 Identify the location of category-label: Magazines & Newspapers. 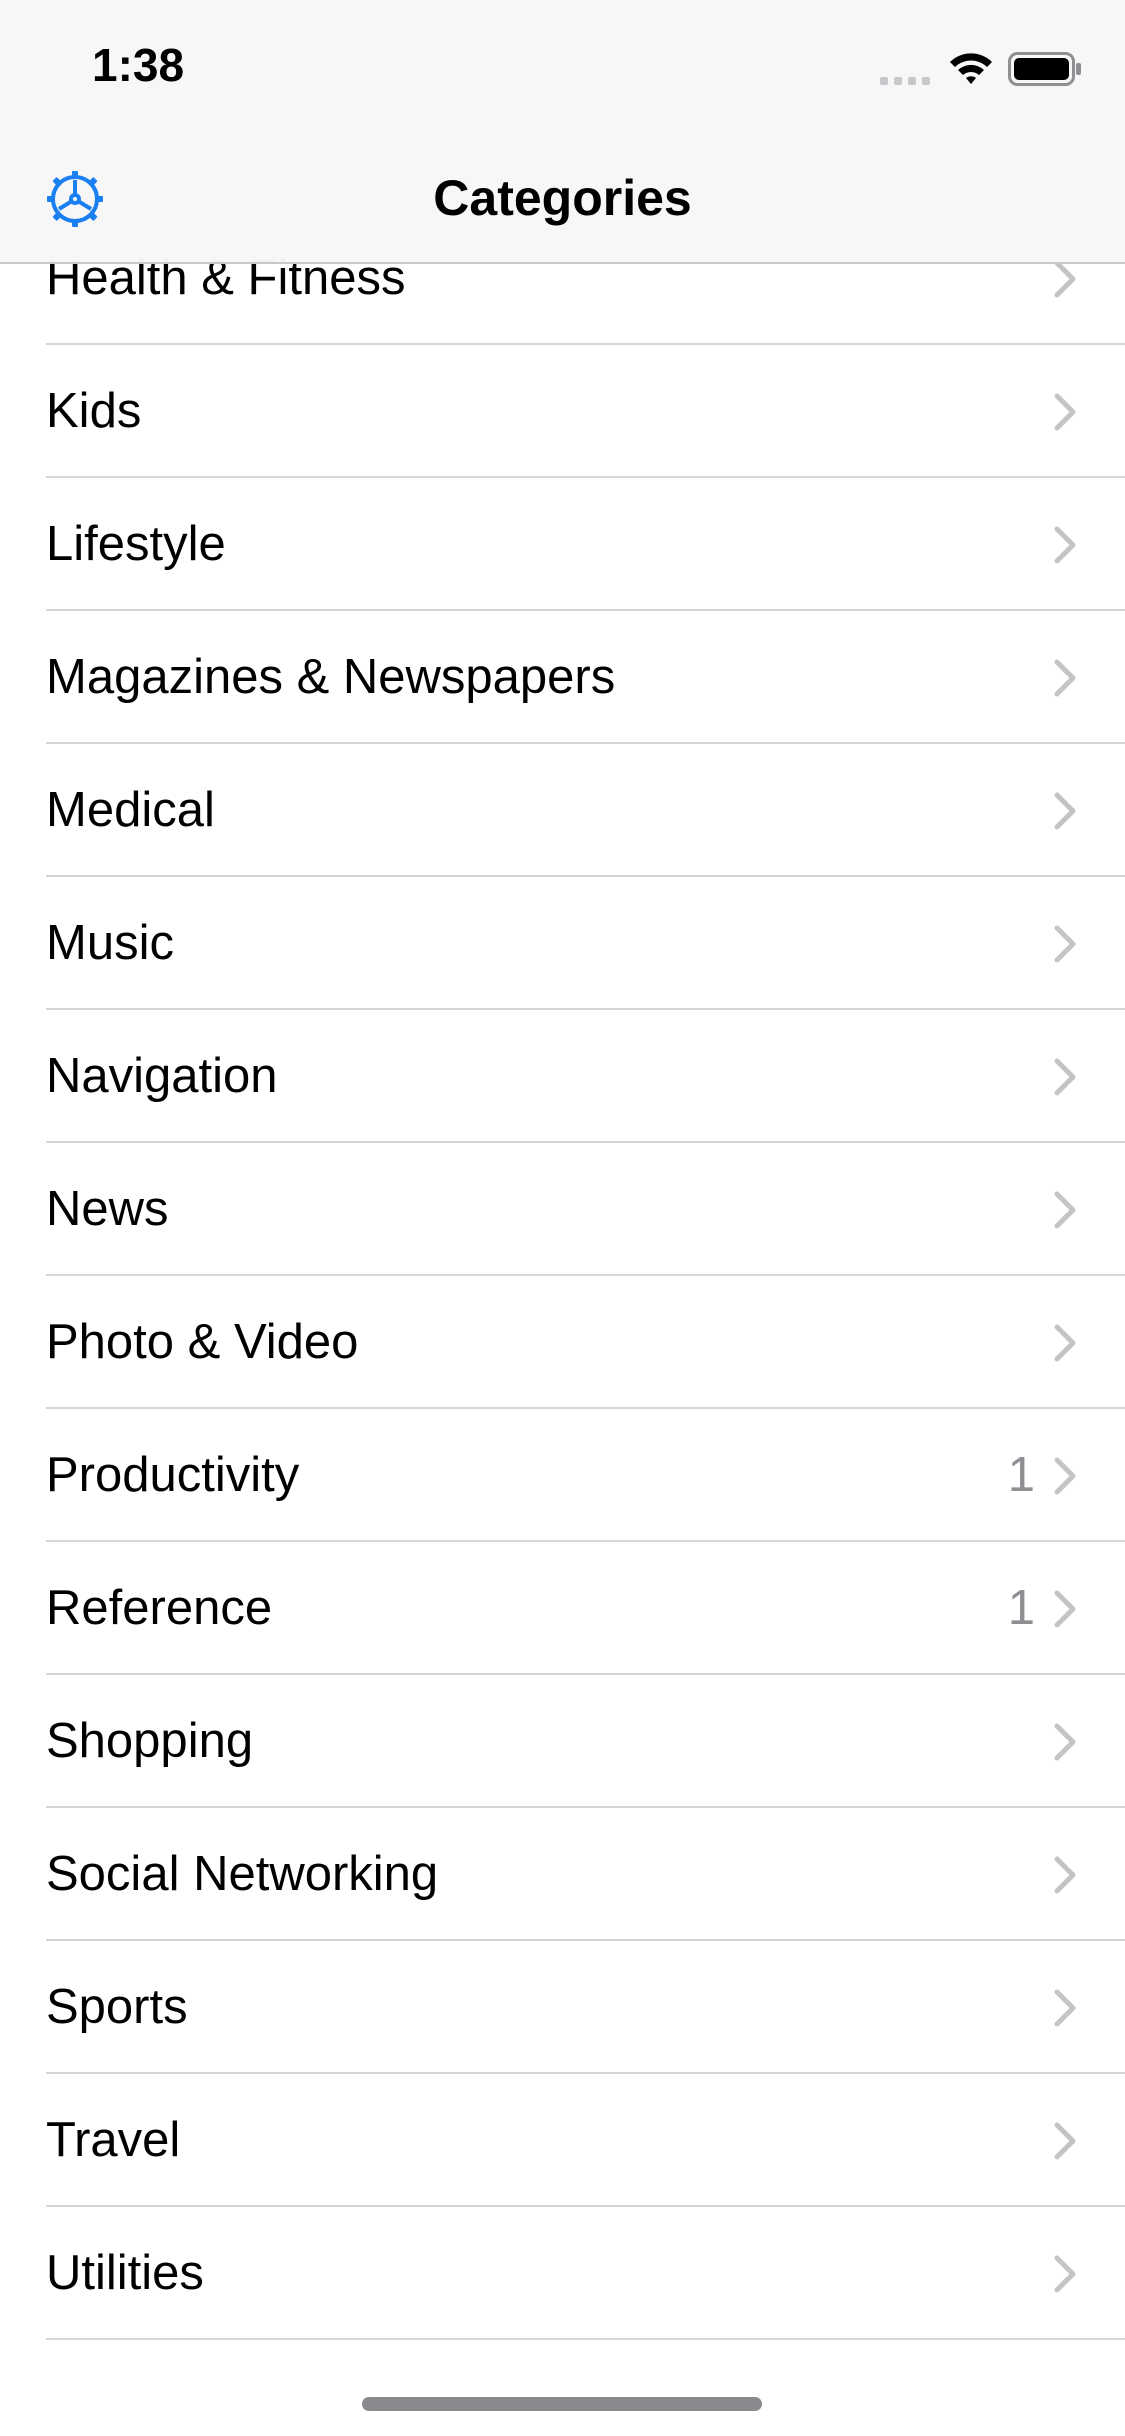
(331, 677).